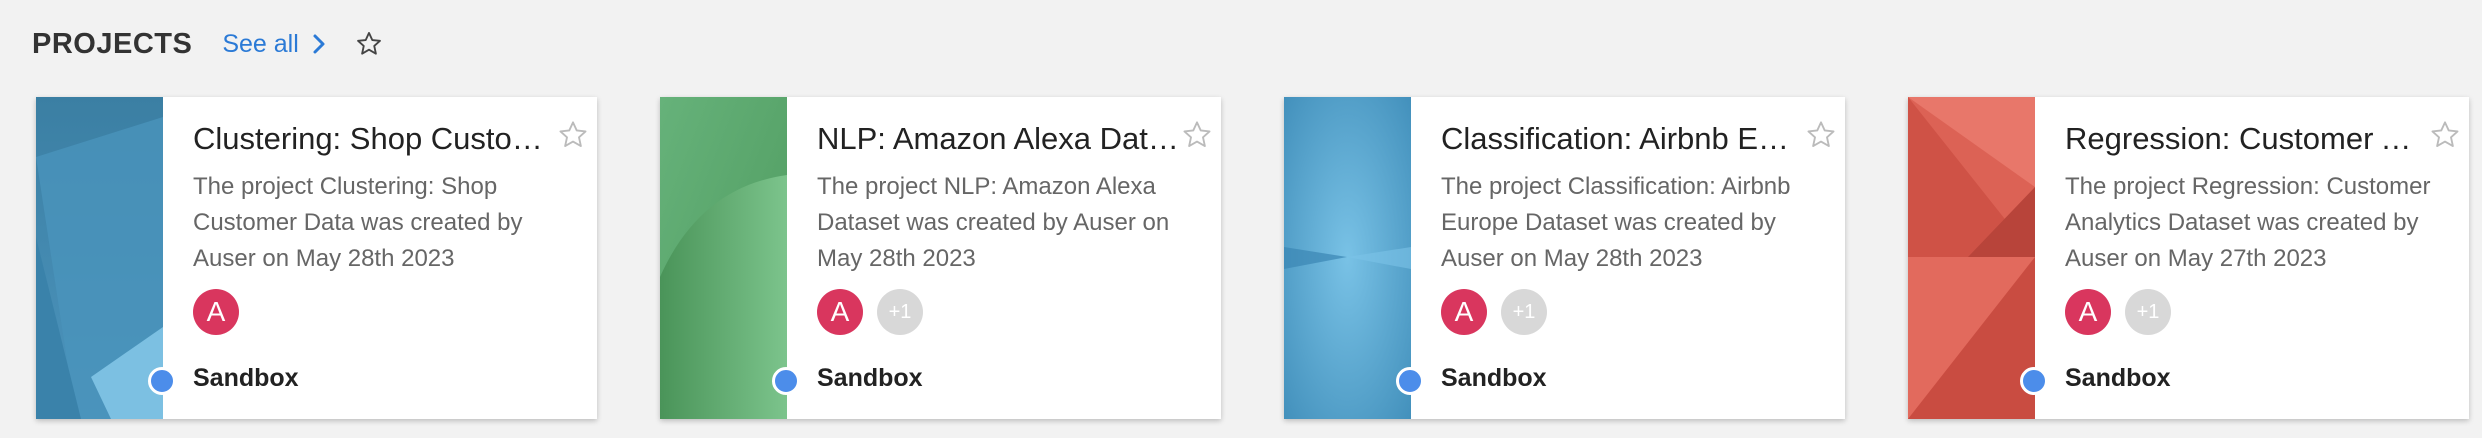  Describe the element at coordinates (998, 139) in the screenshot. I see `card-title: NLP: Amazon Alexa Dataset` at that location.